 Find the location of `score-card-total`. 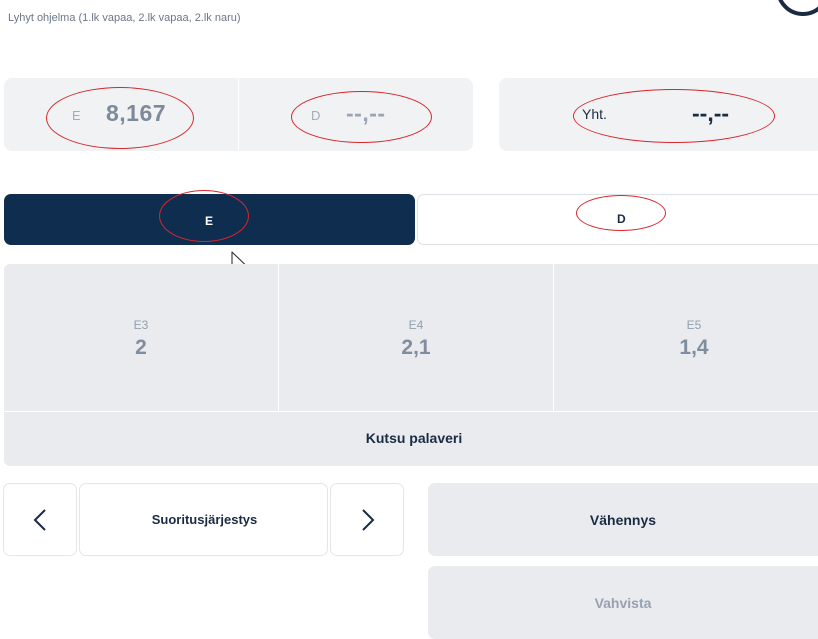

score-card-total is located at coordinates (658, 114).